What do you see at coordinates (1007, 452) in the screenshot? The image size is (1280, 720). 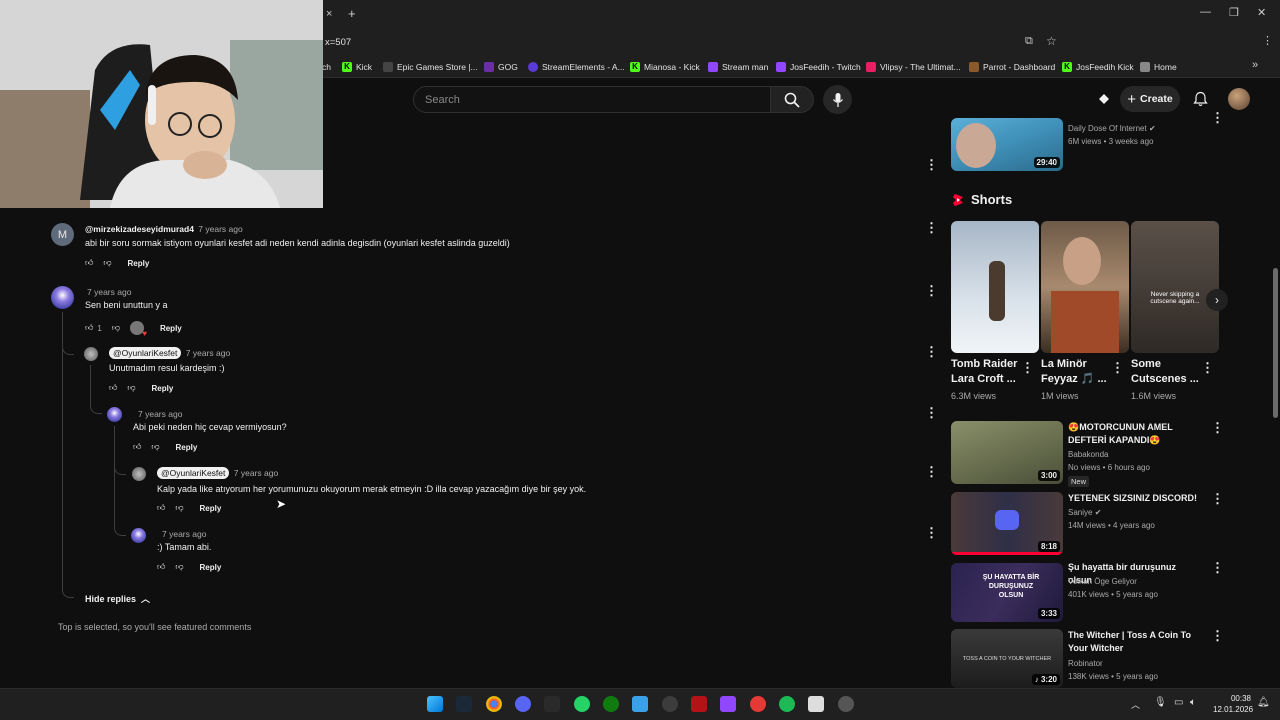 I see `video-thumbnail: 3:00` at bounding box center [1007, 452].